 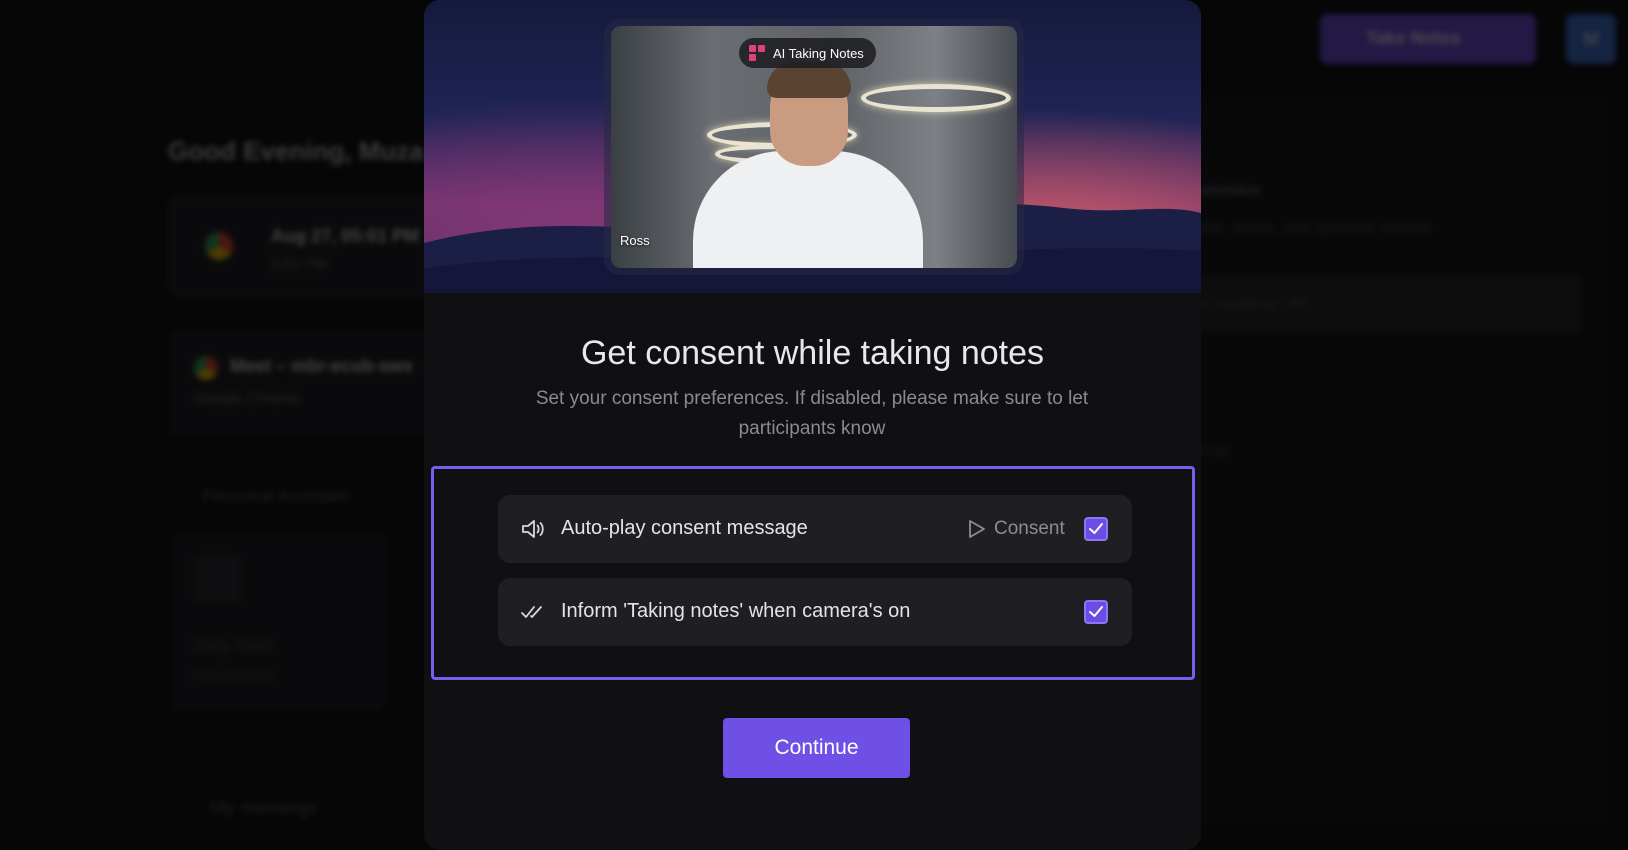 I want to click on video-preview-frame: AI Taking Notes Ross, so click(x=814, y=147).